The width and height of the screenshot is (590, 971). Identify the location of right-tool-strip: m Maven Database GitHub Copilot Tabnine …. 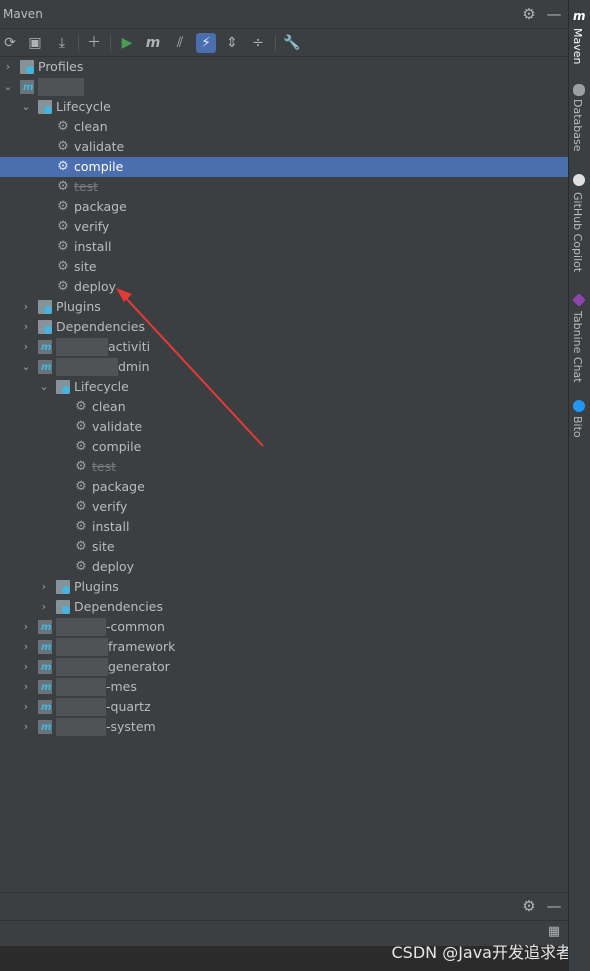
(579, 485).